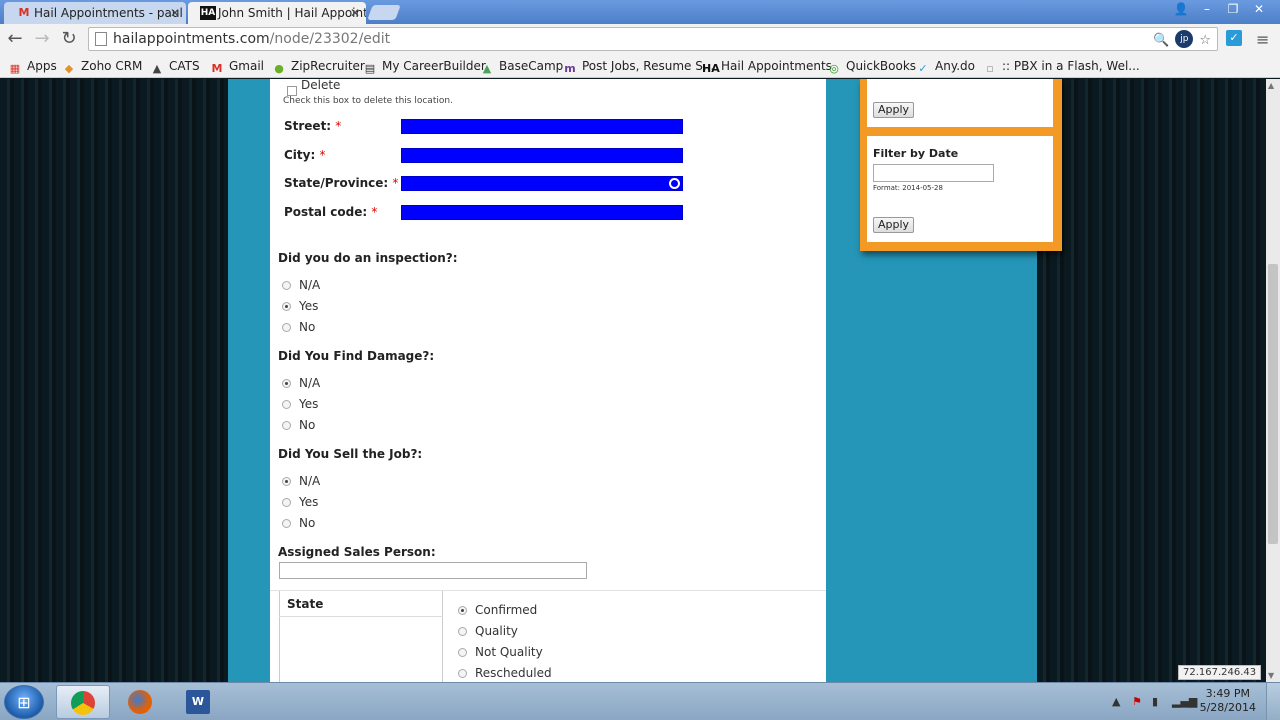 This screenshot has height=720, width=1280. What do you see at coordinates (894, 110) in the screenshot?
I see `apply-button: Apply` at bounding box center [894, 110].